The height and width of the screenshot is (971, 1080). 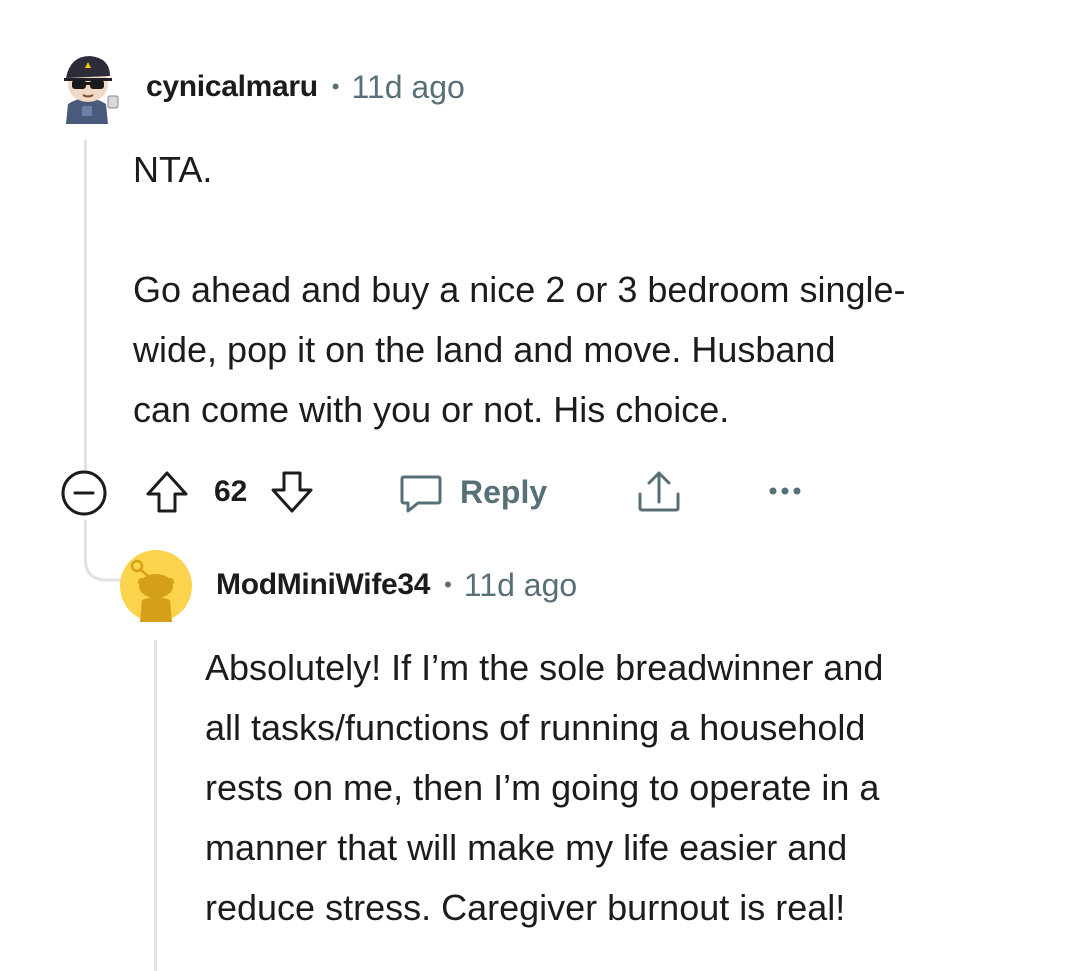 I want to click on more-options-icon, so click(x=785, y=491).